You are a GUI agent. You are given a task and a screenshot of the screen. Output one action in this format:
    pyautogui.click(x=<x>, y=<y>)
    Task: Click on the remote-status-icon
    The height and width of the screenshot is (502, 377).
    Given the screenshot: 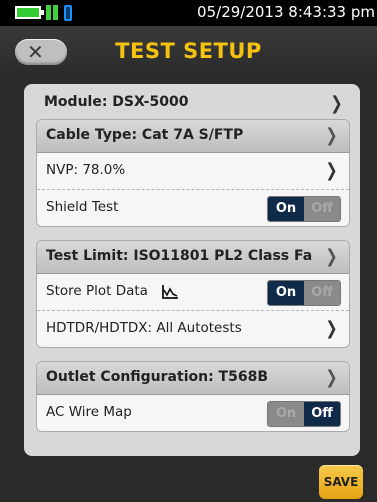 What is the action you would take?
    pyautogui.click(x=68, y=13)
    